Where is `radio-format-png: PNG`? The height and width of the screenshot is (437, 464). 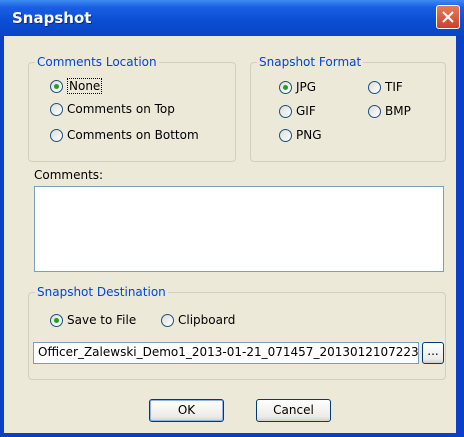 radio-format-png: PNG is located at coordinates (300, 135).